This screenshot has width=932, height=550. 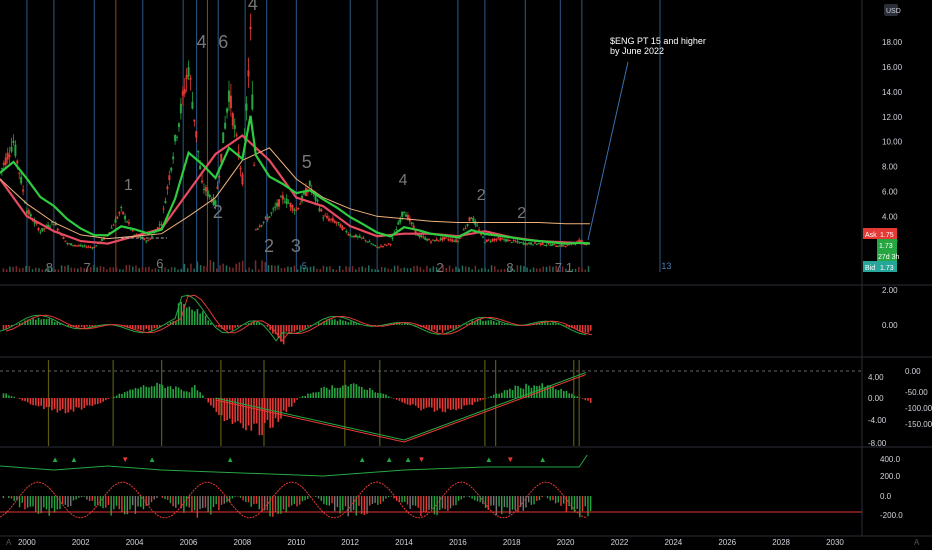 I want to click on price-axis-label: 10.00, so click(x=892, y=142).